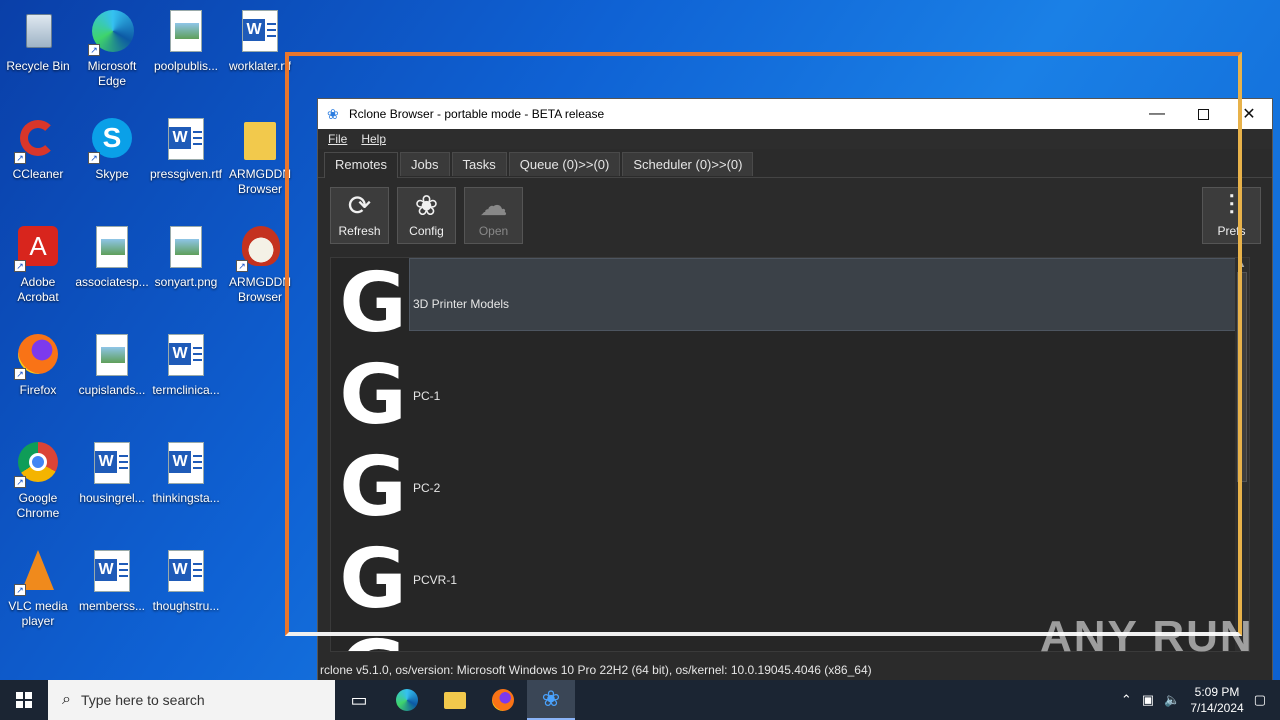  I want to click on desktop-icon-armgddn-browser-2: ↗ ARMGDDN Browser, so click(260, 264).